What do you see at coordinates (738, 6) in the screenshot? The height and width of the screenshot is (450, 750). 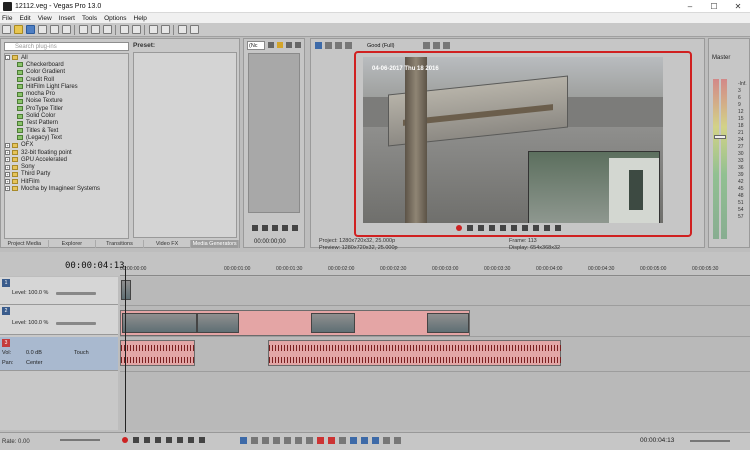 I see `close-button: ✕` at bounding box center [738, 6].